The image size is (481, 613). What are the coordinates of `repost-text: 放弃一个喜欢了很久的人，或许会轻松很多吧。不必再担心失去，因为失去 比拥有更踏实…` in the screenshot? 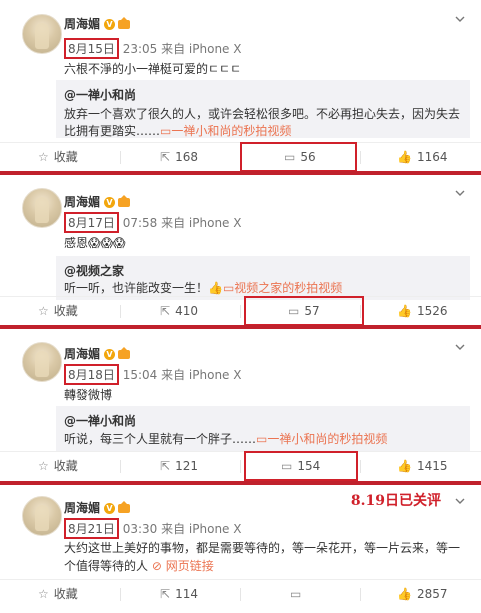 It's located at (264, 123).